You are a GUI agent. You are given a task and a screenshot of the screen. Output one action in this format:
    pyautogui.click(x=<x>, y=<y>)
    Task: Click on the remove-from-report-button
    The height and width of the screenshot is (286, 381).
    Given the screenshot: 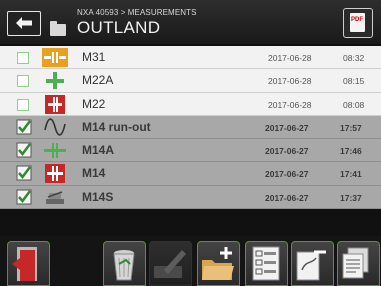 What is the action you would take?
    pyautogui.click(x=312, y=263)
    